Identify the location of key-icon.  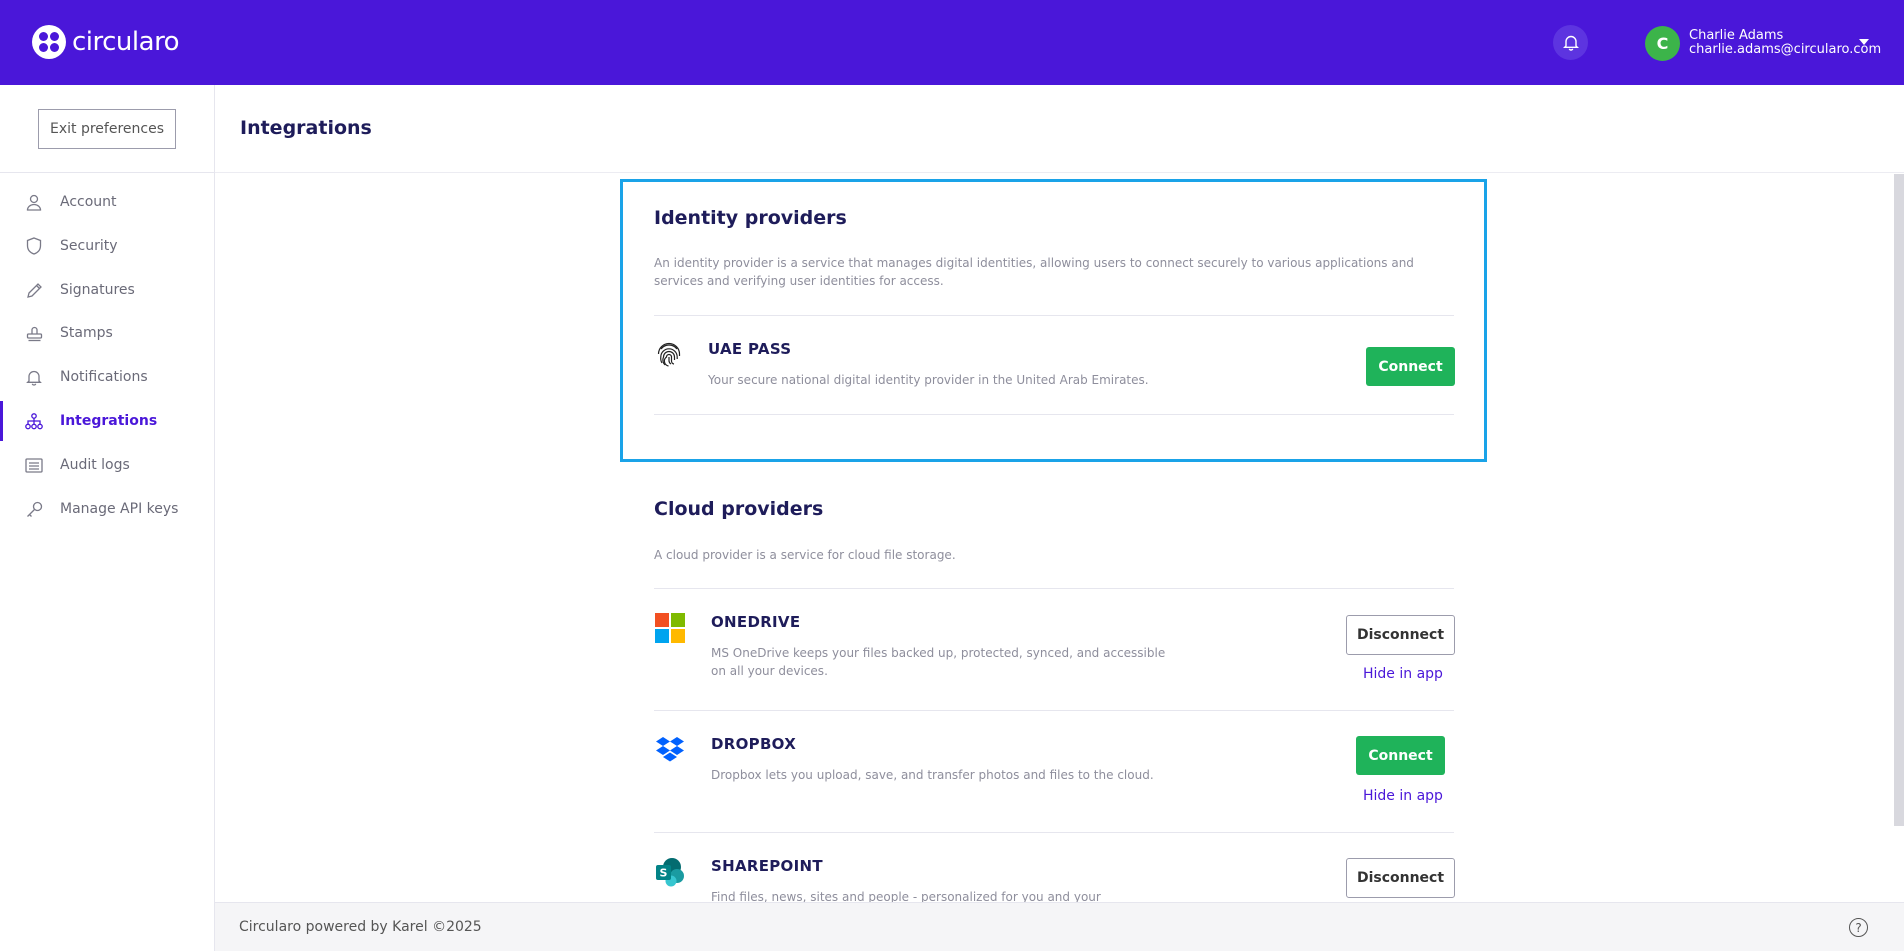
(34, 509).